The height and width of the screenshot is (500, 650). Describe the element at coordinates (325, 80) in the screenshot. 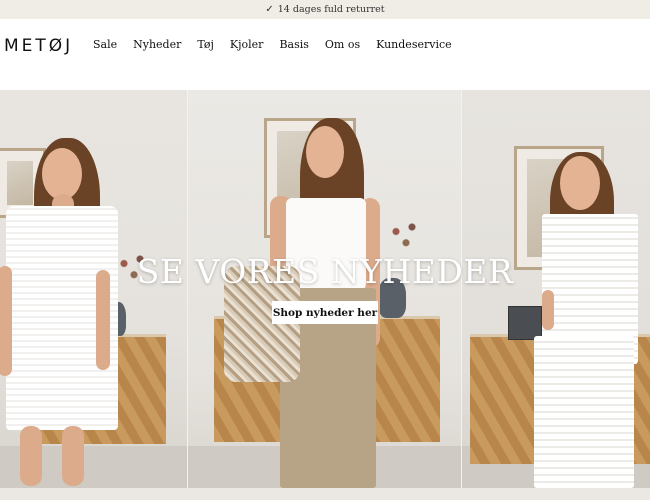

I see `header-spacer` at that location.